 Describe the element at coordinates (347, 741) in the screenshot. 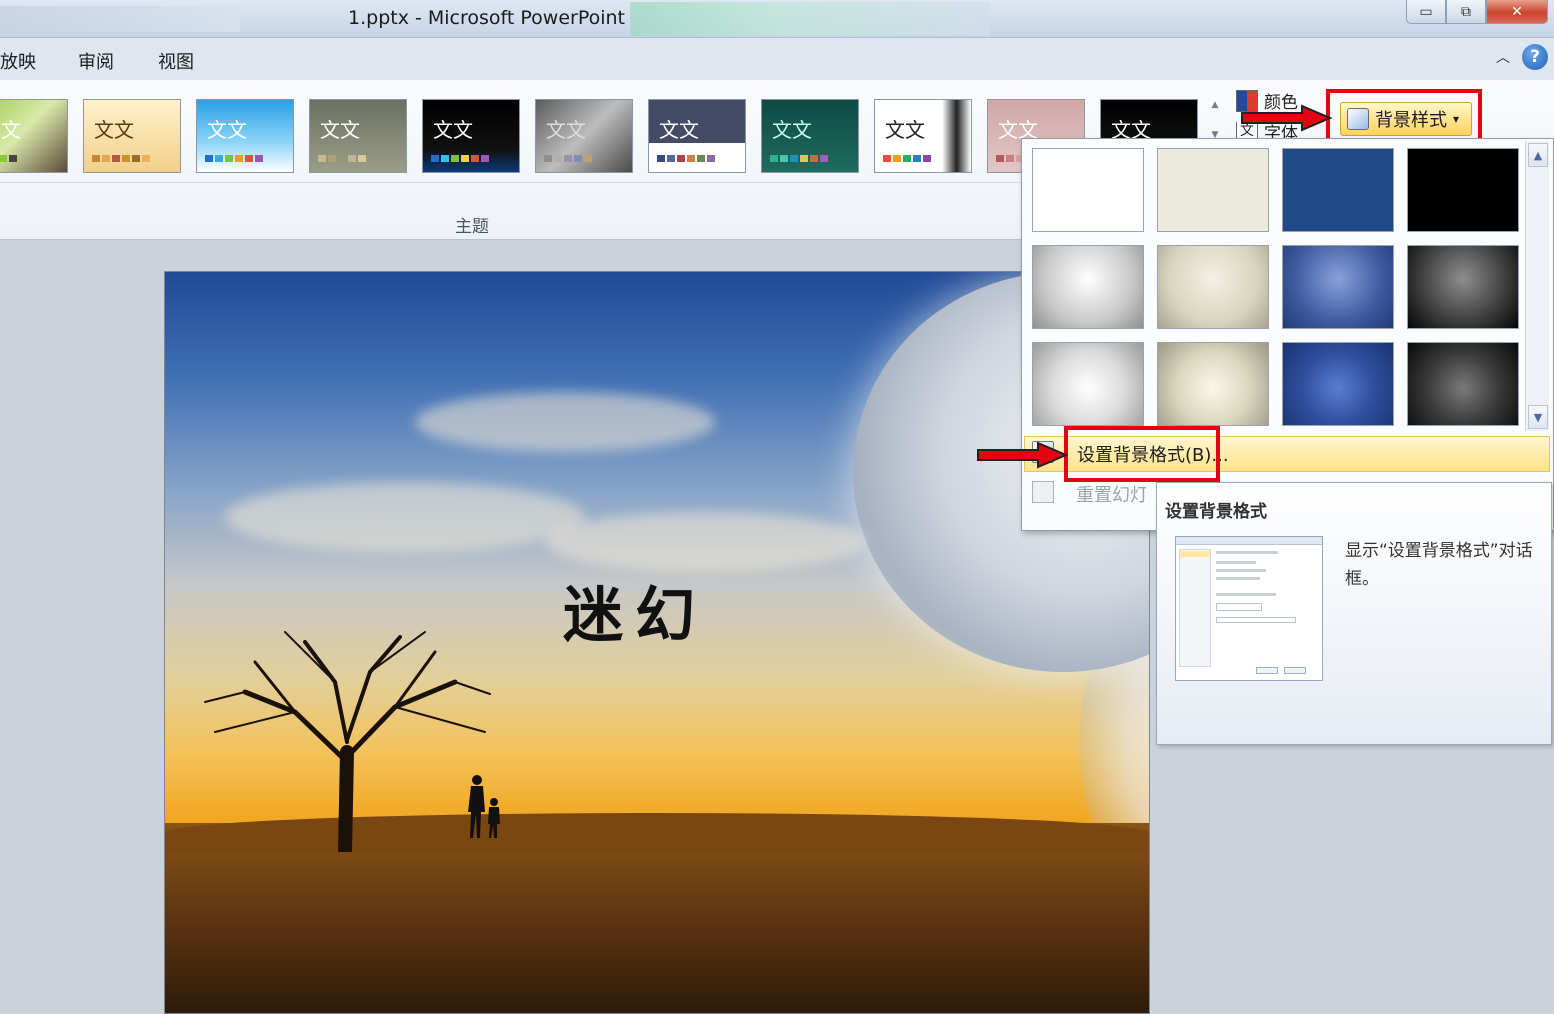

I see `tree-silhouette` at that location.